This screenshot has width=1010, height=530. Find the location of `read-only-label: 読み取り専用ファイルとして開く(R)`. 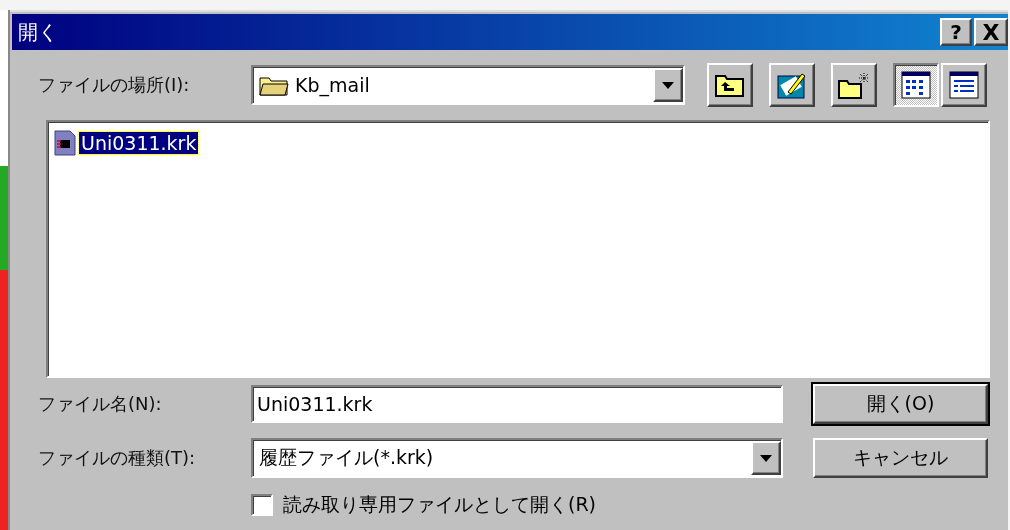

read-only-label: 読み取り専用ファイルとして開く(R) is located at coordinates (440, 504).